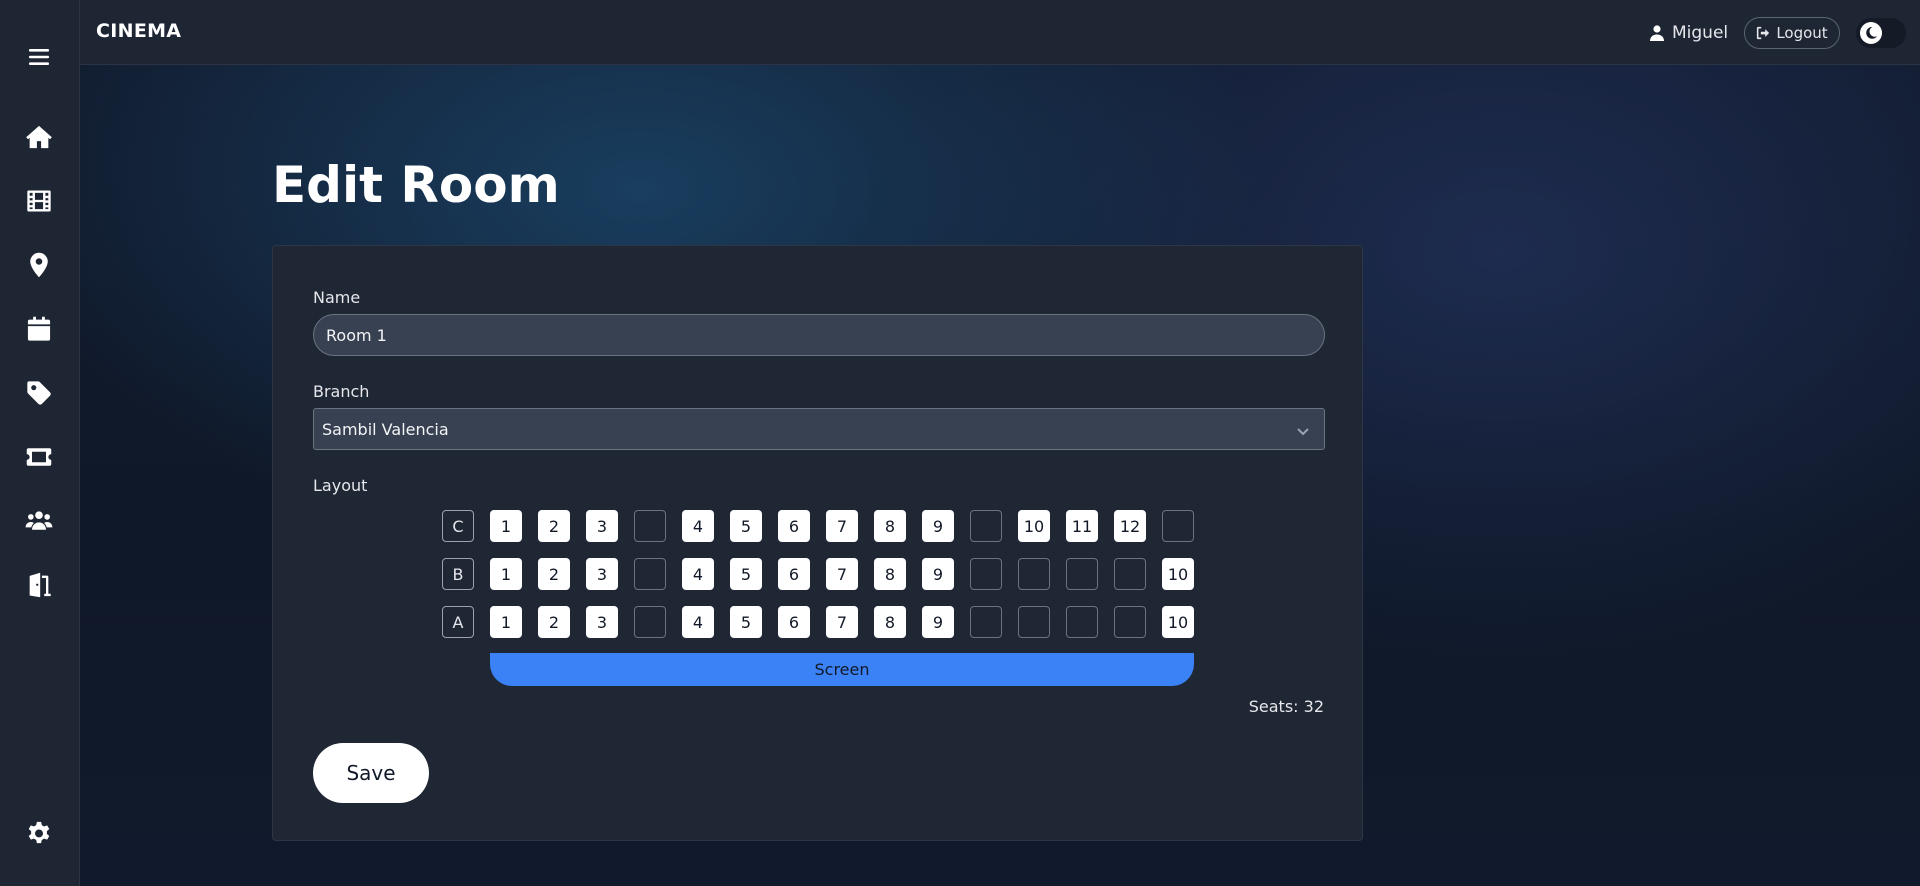 The height and width of the screenshot is (886, 1920). I want to click on moon-icon, so click(1872, 32).